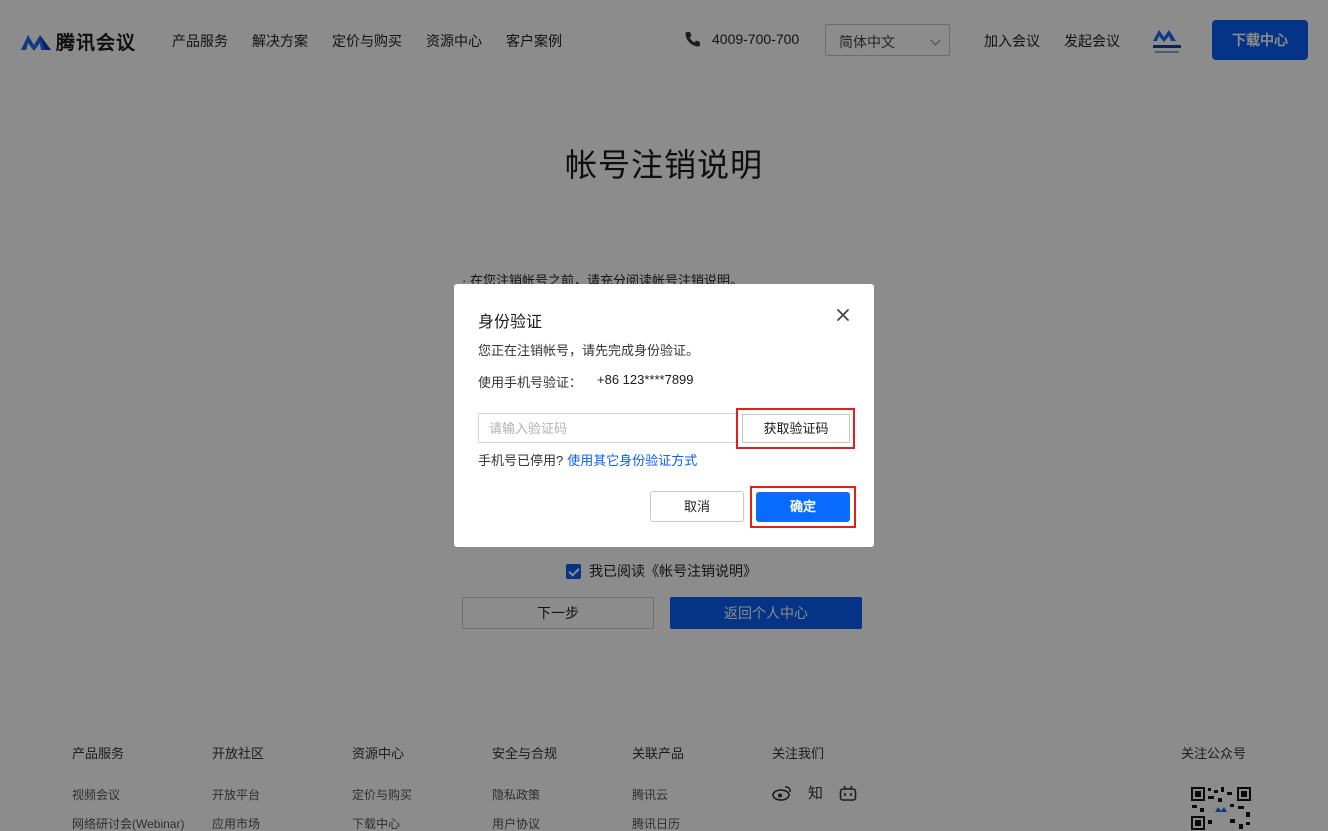 This screenshot has height=831, width=1328. I want to click on close-icon, so click(843, 315).